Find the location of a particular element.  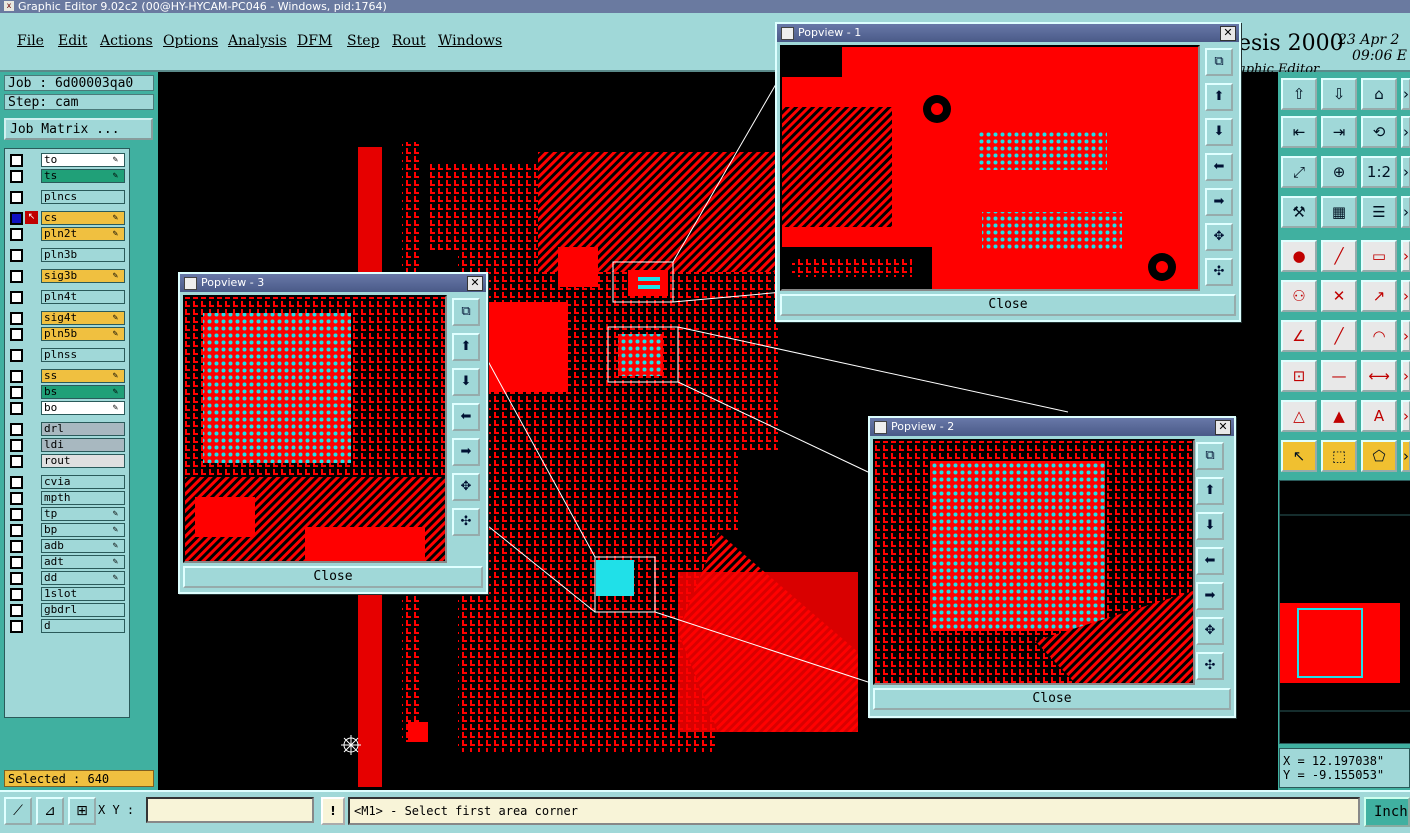

layer-name: bp ✎ is located at coordinates (83, 530).